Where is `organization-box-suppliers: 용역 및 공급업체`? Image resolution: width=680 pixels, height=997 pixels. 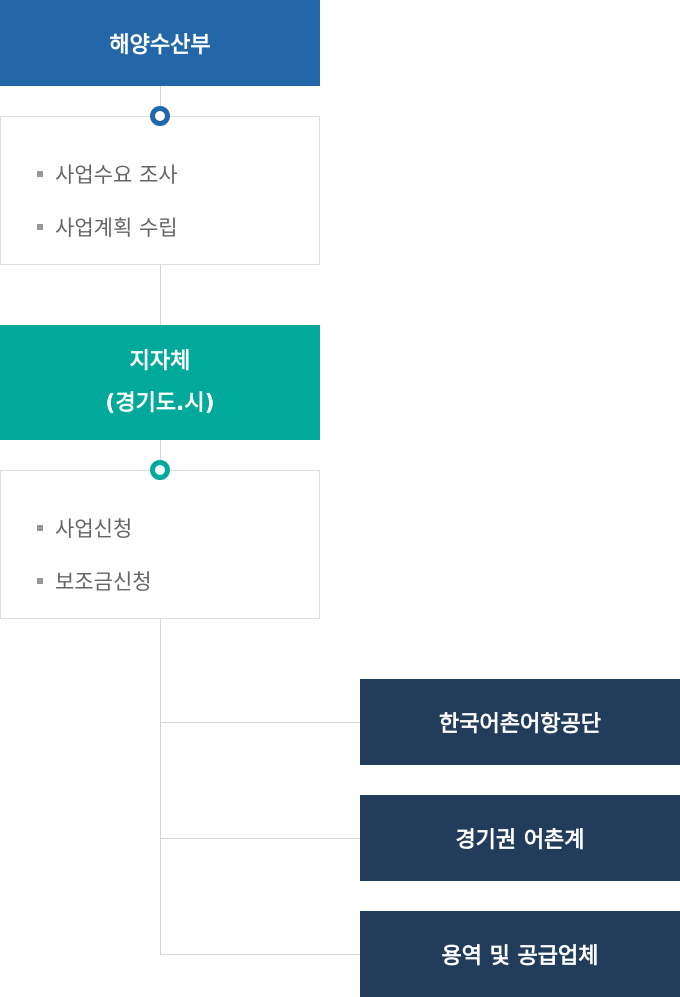
organization-box-suppliers: 용역 및 공급업체 is located at coordinates (520, 954).